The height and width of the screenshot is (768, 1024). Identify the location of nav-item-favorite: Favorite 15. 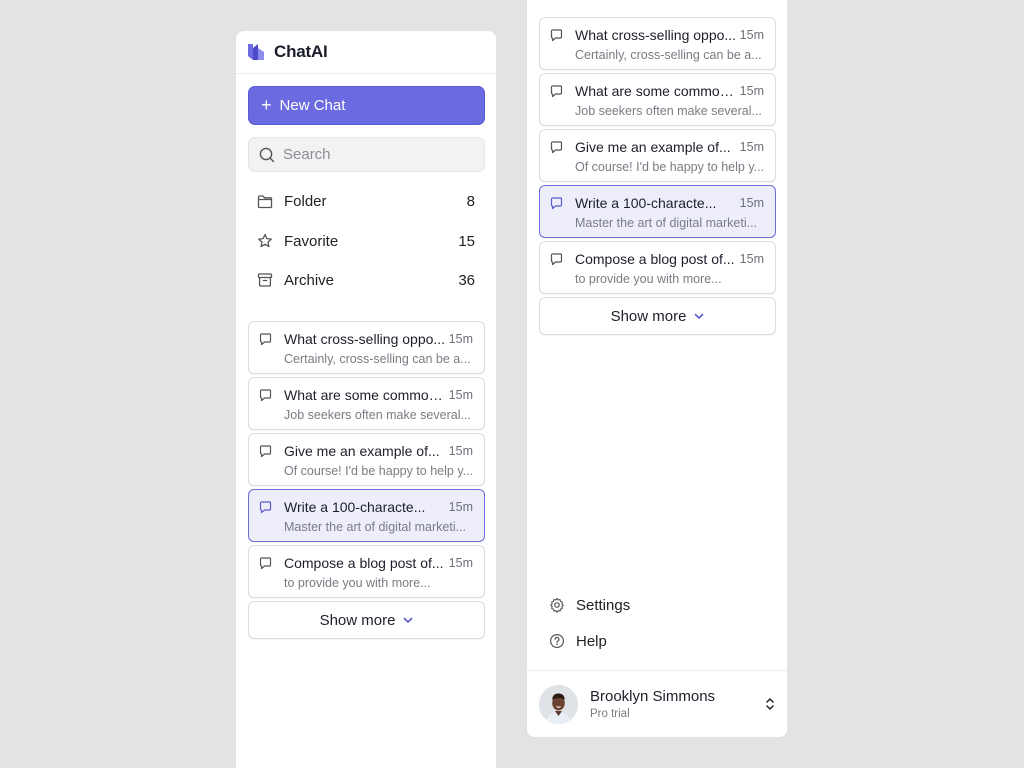
(366, 241).